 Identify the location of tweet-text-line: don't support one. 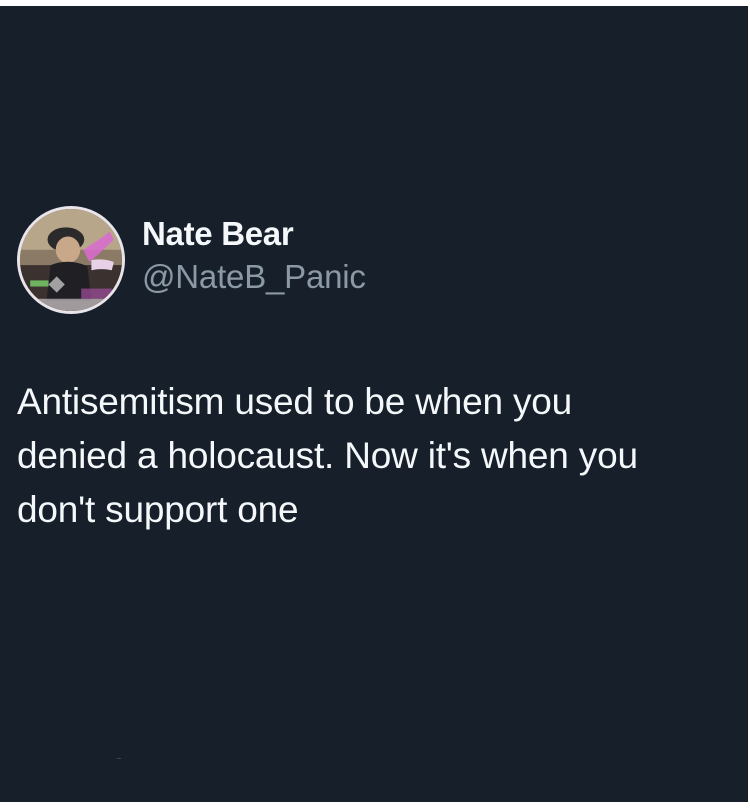
(158, 509).